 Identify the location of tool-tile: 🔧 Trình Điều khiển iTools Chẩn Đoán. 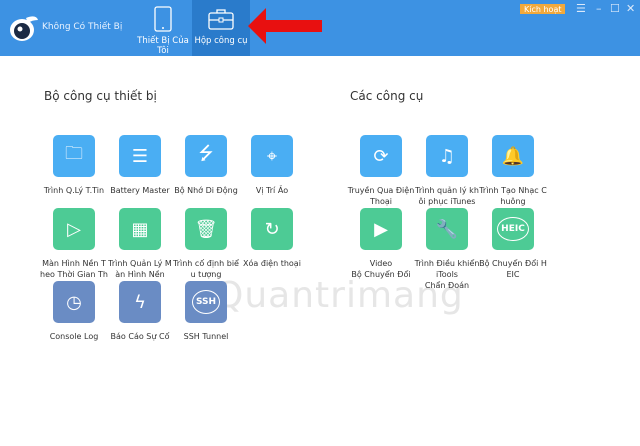
(447, 249).